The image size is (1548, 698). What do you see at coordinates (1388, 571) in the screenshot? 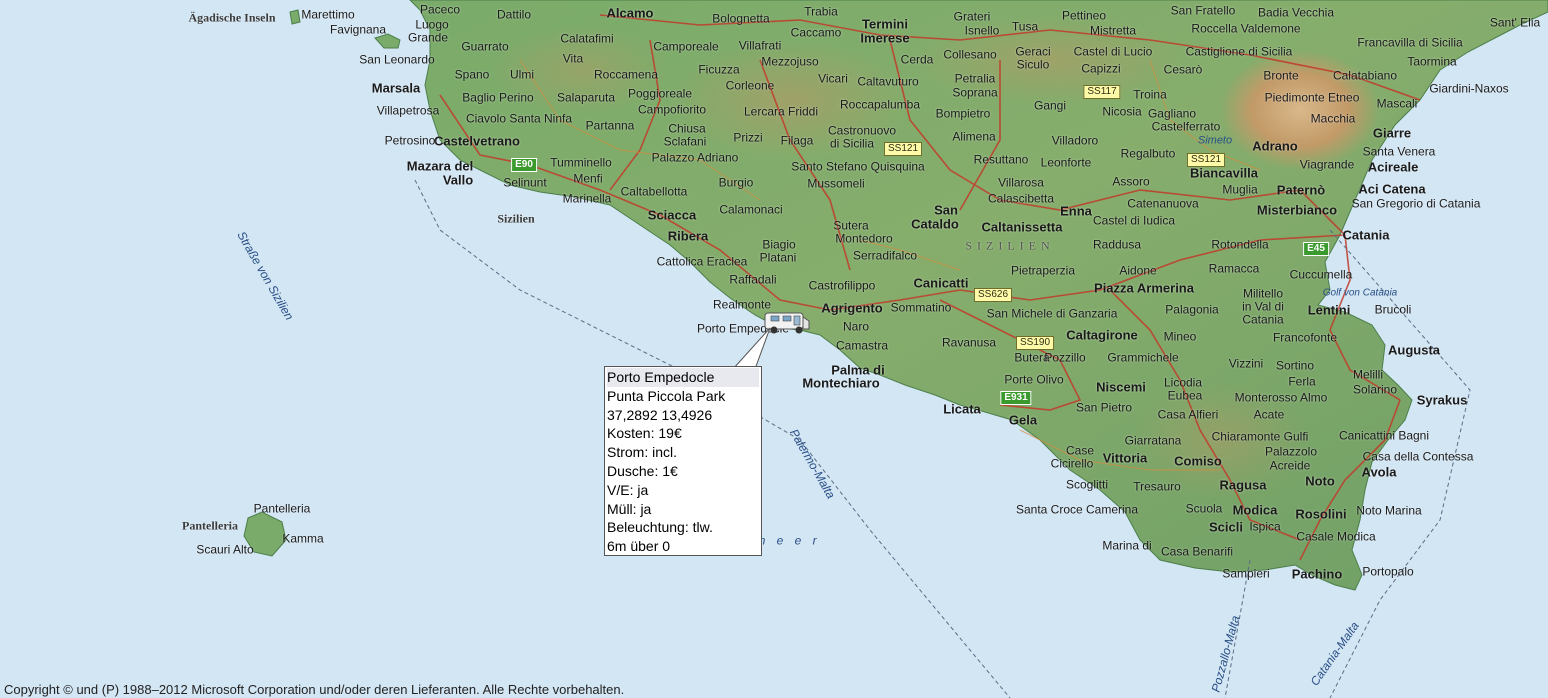
I see `town-label: Portopalo` at bounding box center [1388, 571].